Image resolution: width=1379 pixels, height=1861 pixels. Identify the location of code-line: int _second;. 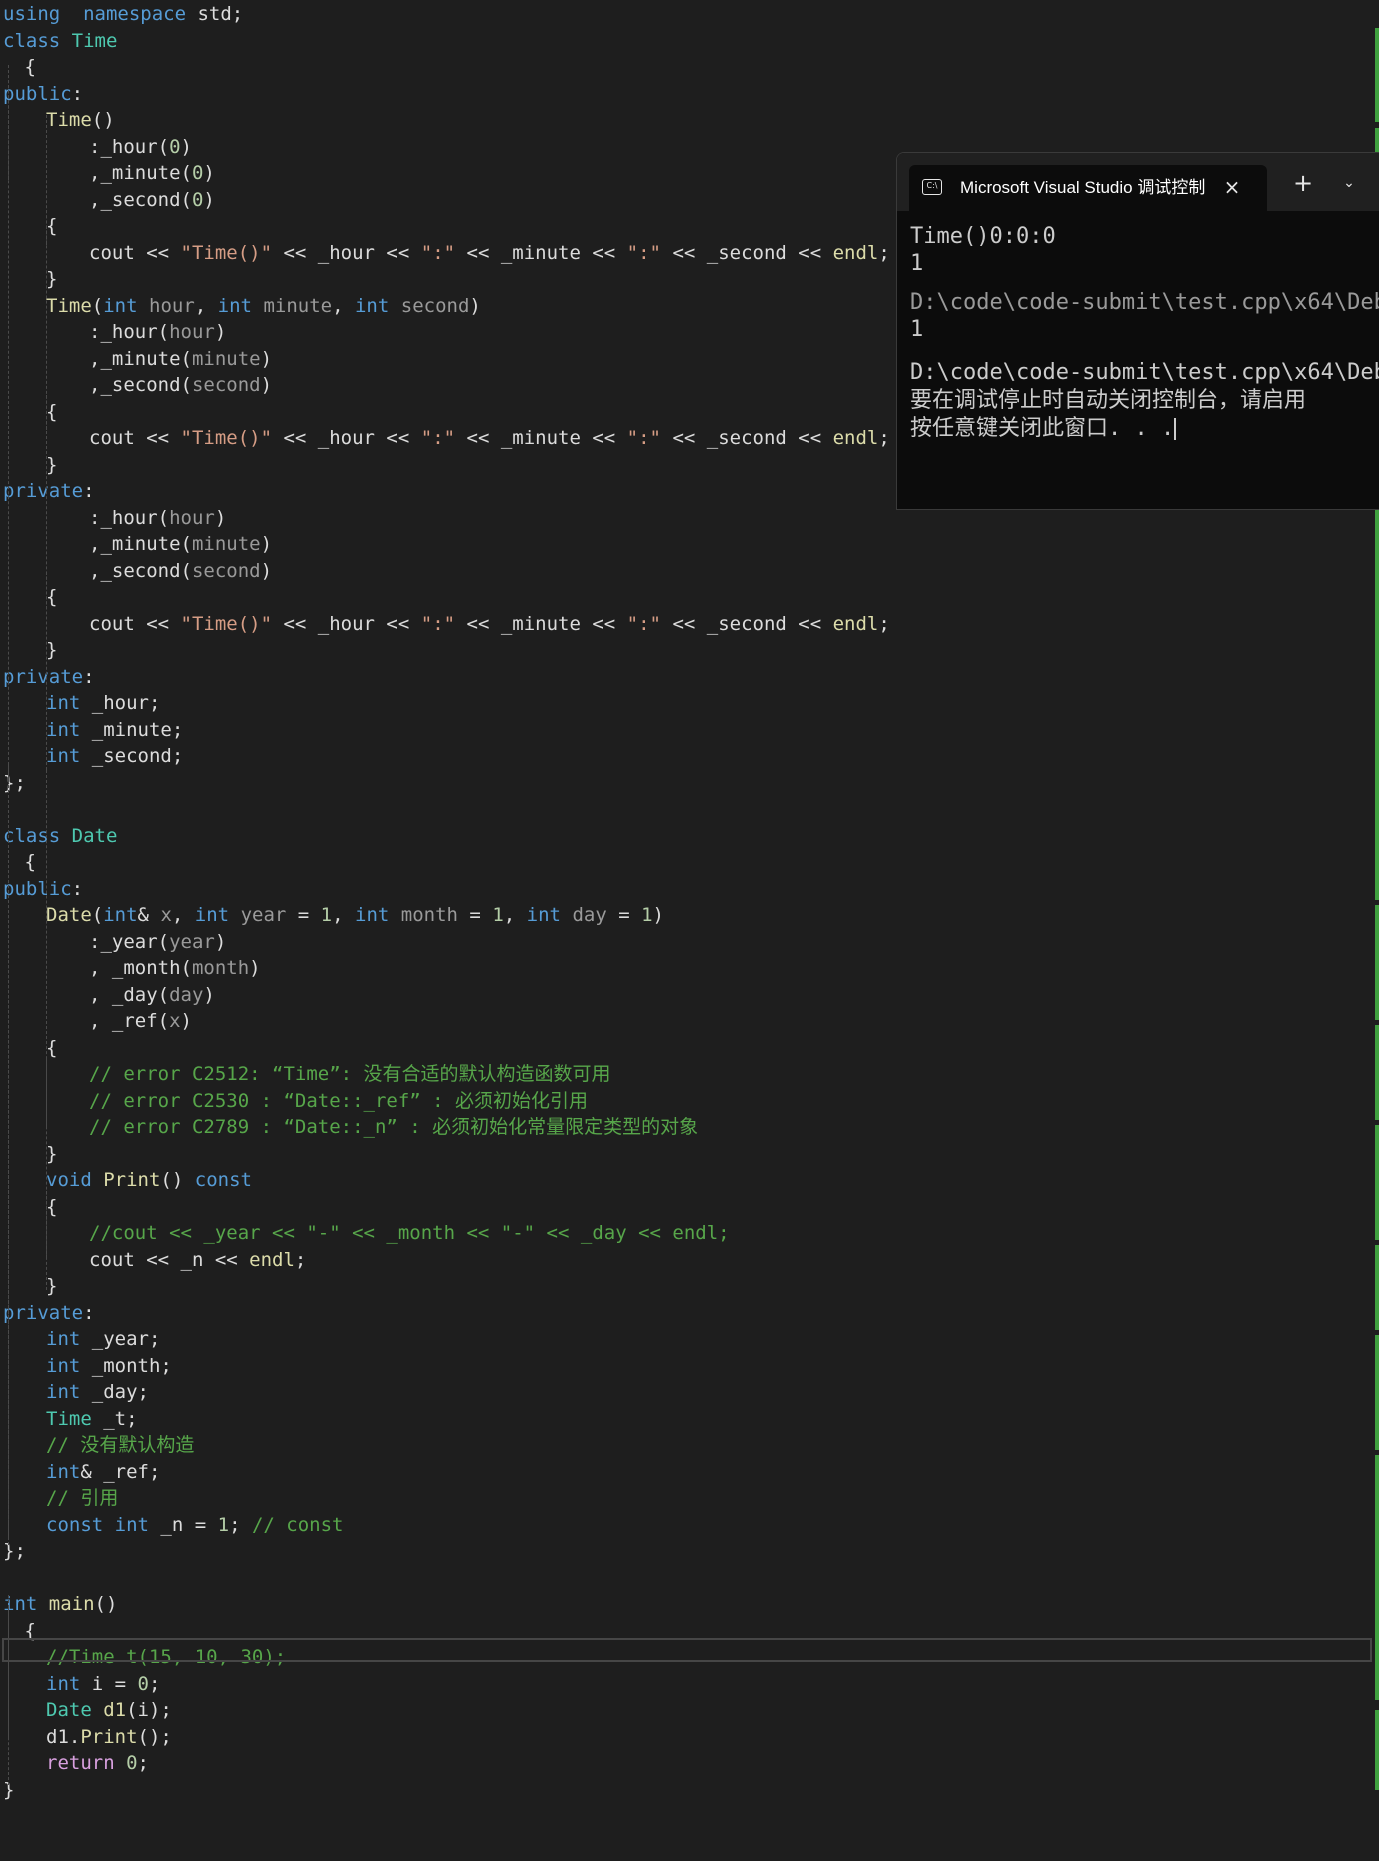
(113, 756).